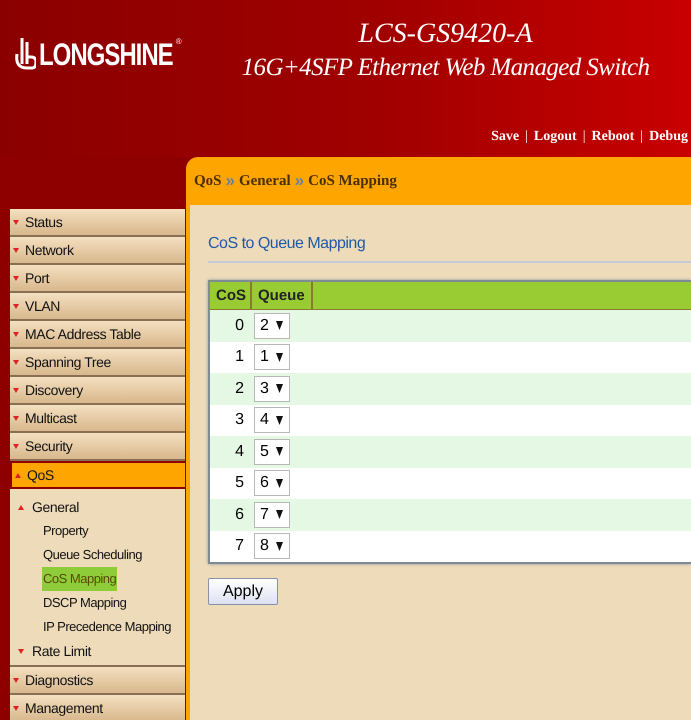  I want to click on queue-dropdown: 5, so click(272, 451).